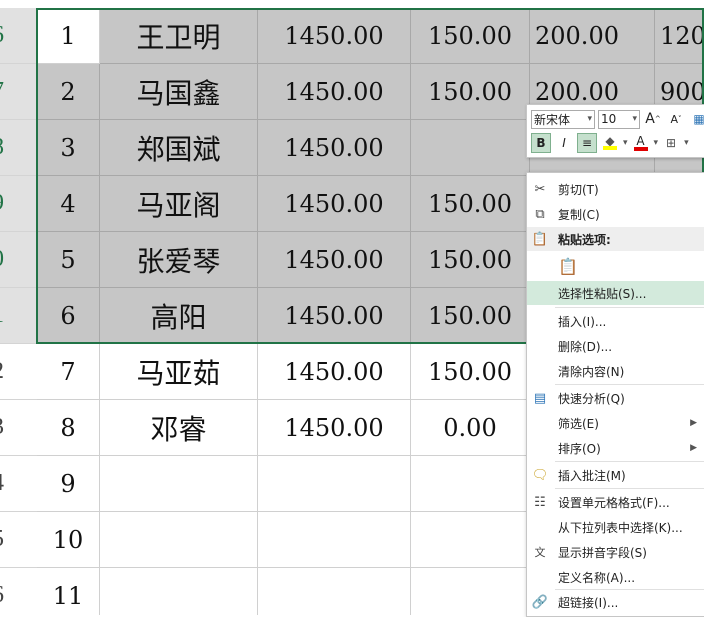 This screenshot has height=617, width=704. What do you see at coordinates (564, 143) in the screenshot?
I see `italic-button: I` at bounding box center [564, 143].